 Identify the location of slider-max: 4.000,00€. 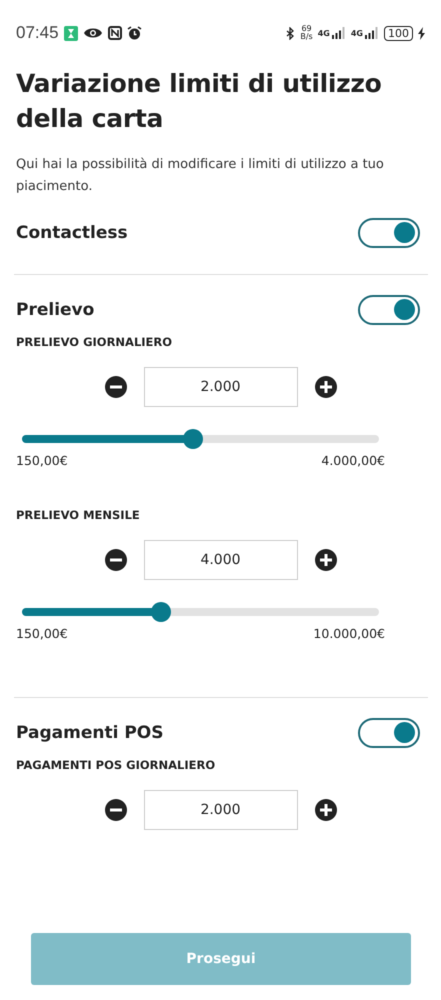
(353, 460).